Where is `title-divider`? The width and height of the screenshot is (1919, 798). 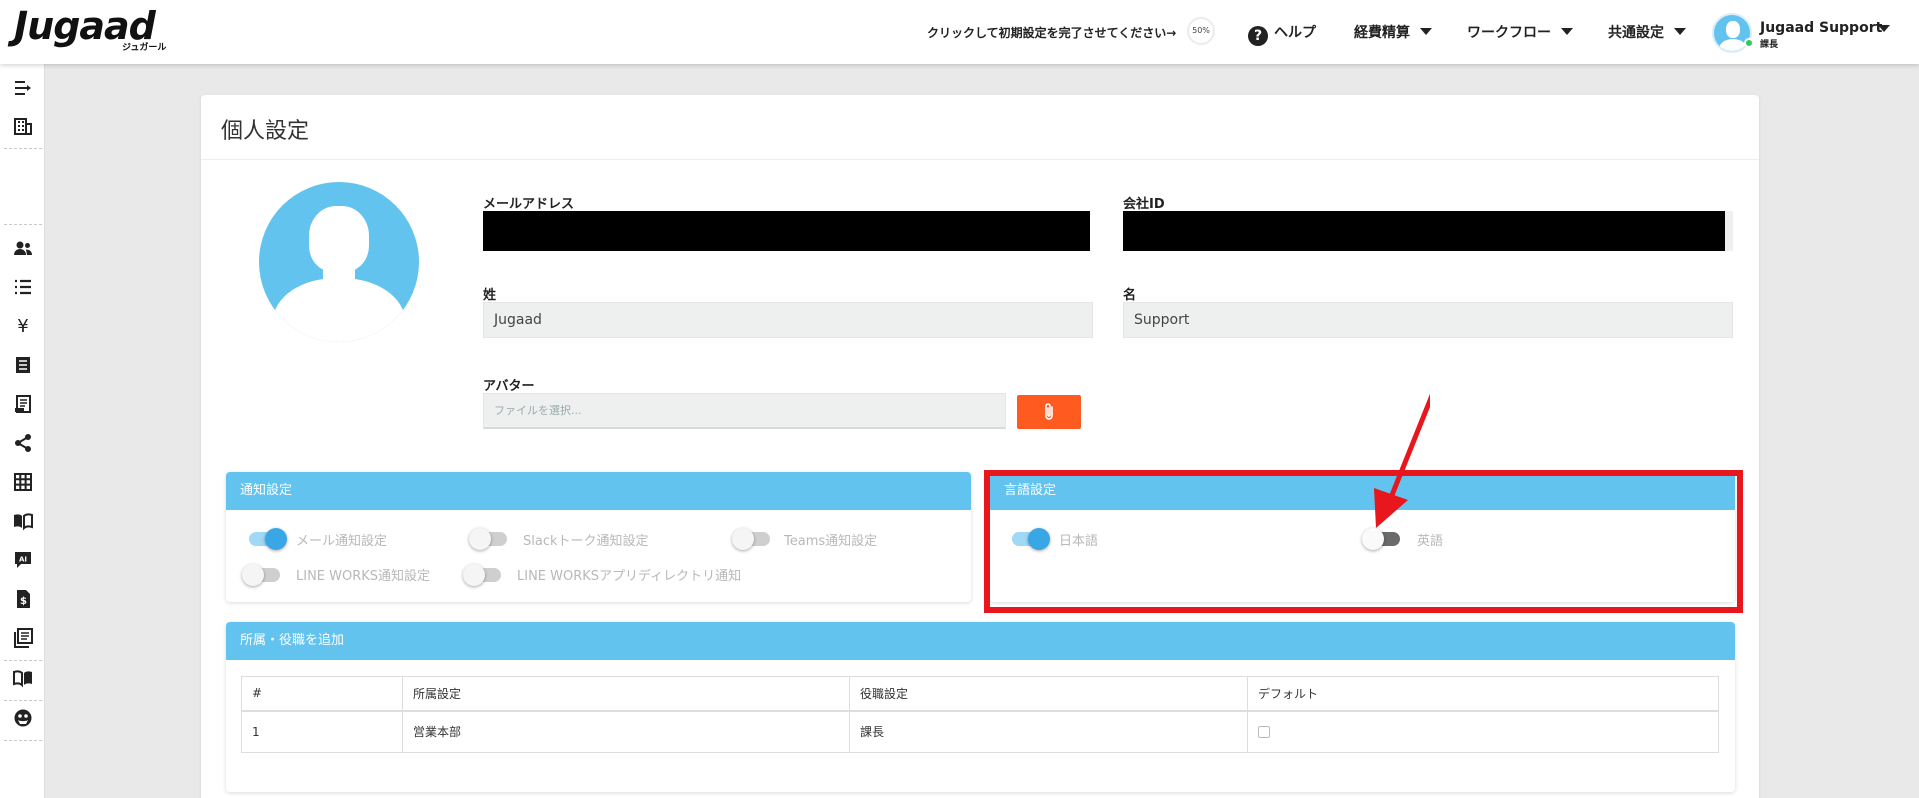
title-divider is located at coordinates (980, 159).